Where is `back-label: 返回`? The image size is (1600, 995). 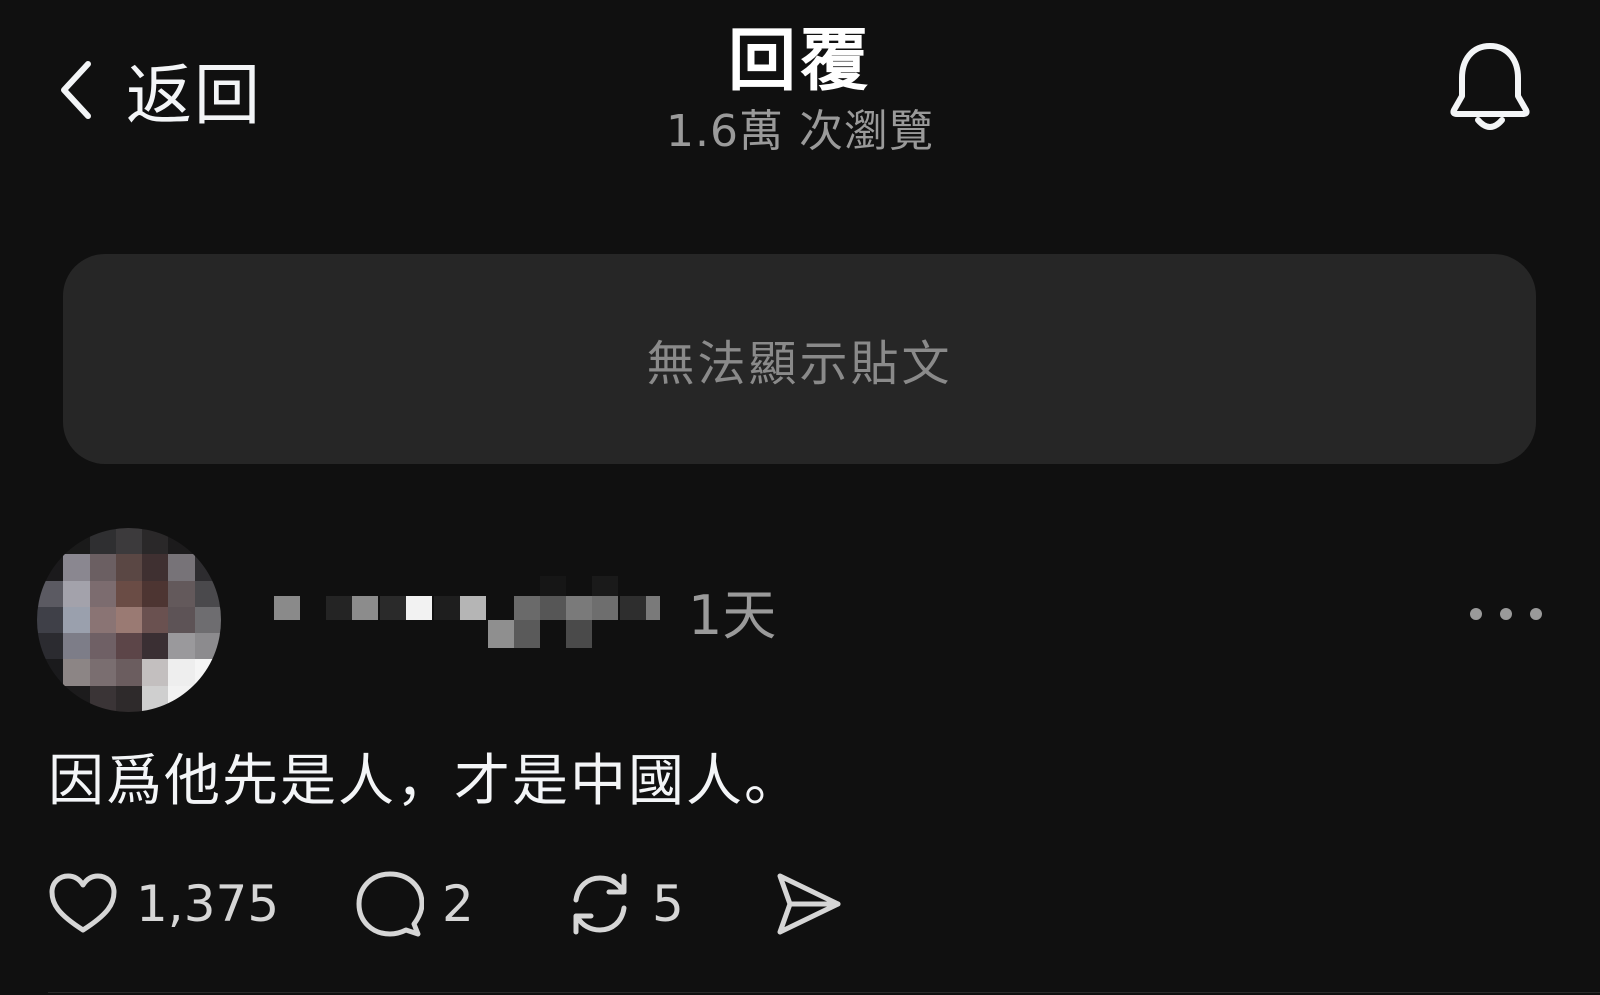 back-label: 返回 is located at coordinates (194, 95).